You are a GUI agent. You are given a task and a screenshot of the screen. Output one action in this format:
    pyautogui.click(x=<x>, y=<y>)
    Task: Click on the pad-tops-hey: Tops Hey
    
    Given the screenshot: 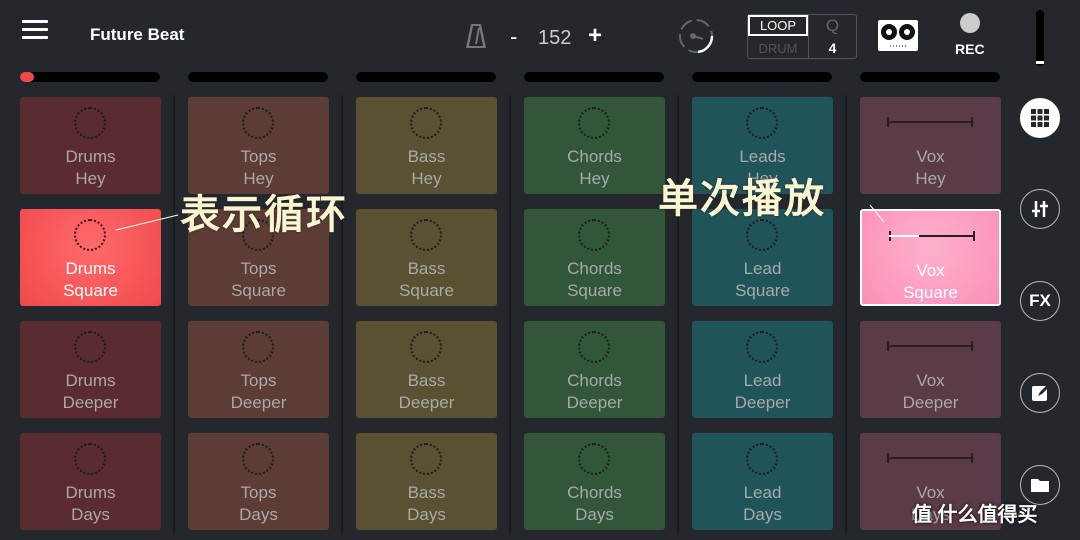 What is the action you would take?
    pyautogui.click(x=258, y=145)
    